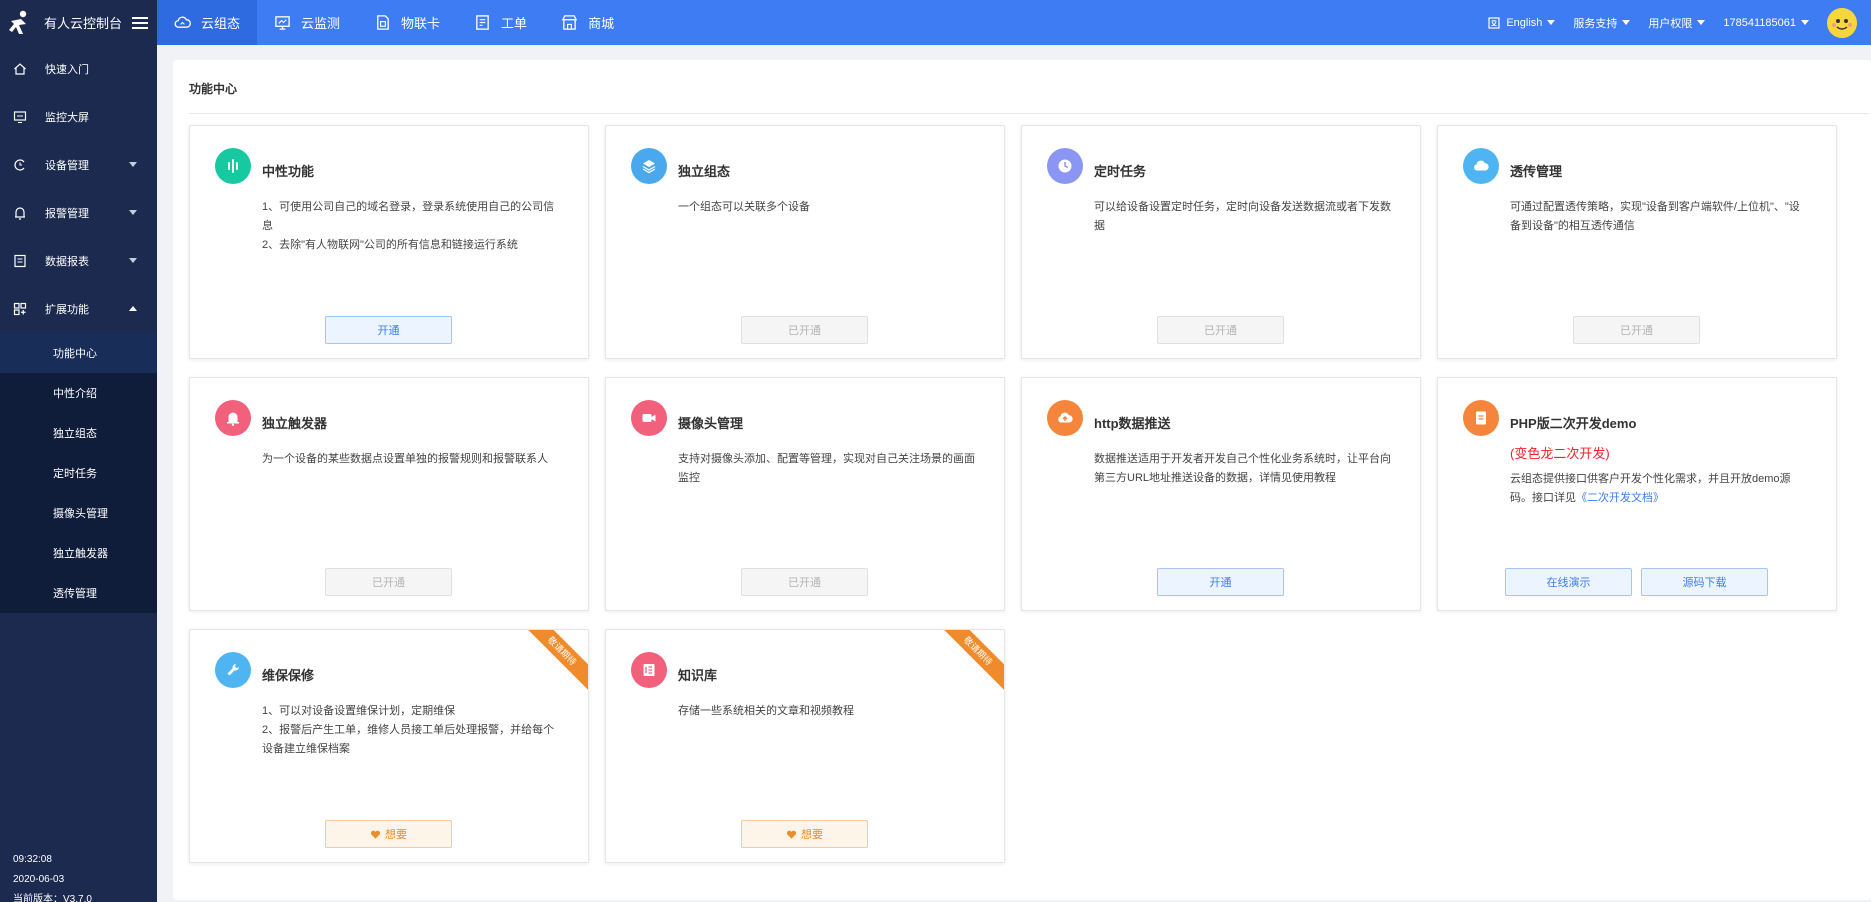 The height and width of the screenshot is (902, 1871). What do you see at coordinates (698, 675) in the screenshot?
I see `card-title: 知识库` at bounding box center [698, 675].